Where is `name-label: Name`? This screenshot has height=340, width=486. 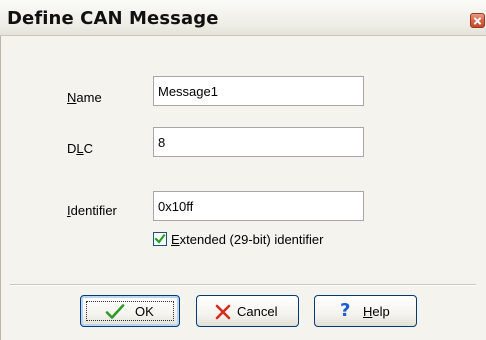
name-label: Name is located at coordinates (84, 97).